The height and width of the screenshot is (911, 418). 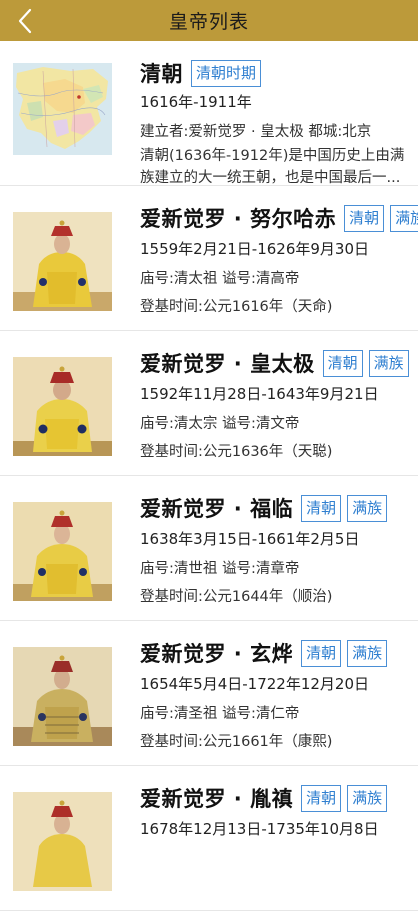 I want to click on emperor-dates: 1638年3月15日-1661年2月5日, so click(x=250, y=539).